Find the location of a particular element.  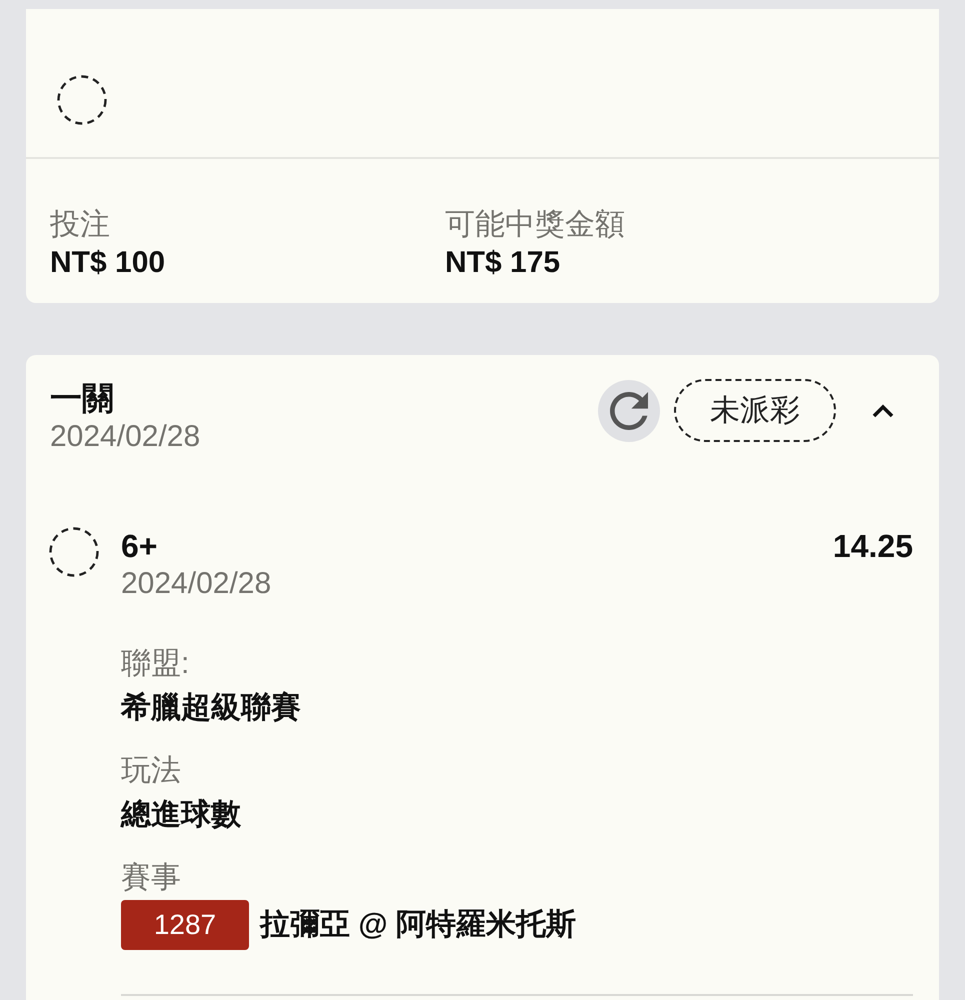

detail-label: 賽事 is located at coordinates (151, 878).